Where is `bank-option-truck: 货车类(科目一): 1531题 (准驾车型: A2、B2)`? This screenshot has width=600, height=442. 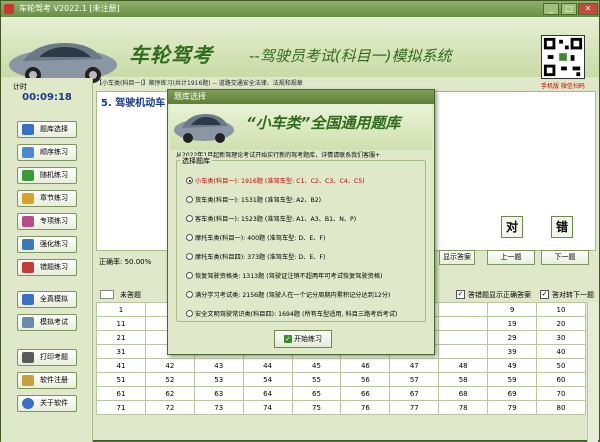
bank-option-truck: 货车类(科目一): 1531题 (准驾车型: A2、B2) is located at coordinates (253, 199).